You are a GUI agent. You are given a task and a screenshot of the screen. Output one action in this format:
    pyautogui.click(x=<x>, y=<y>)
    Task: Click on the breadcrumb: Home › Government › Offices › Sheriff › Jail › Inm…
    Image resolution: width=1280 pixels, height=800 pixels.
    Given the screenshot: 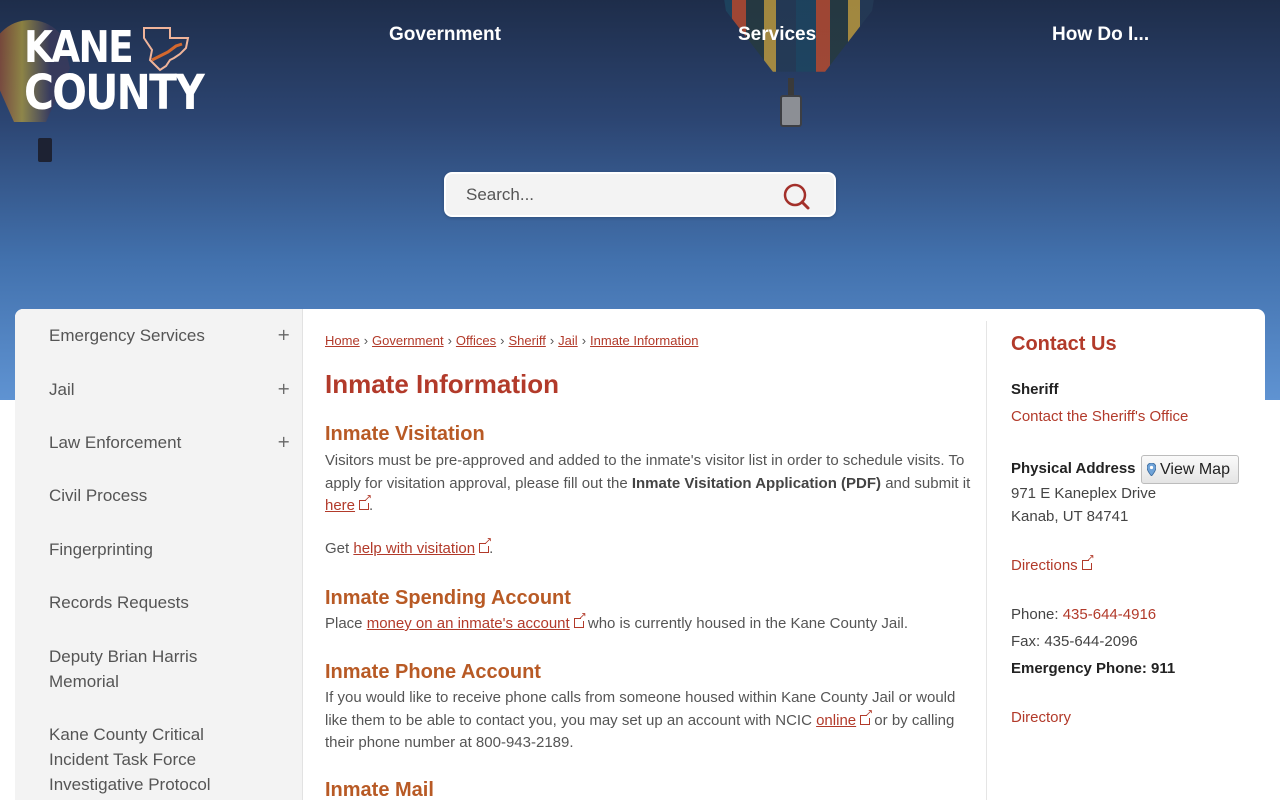 What is the action you would take?
    pyautogui.click(x=511, y=340)
    